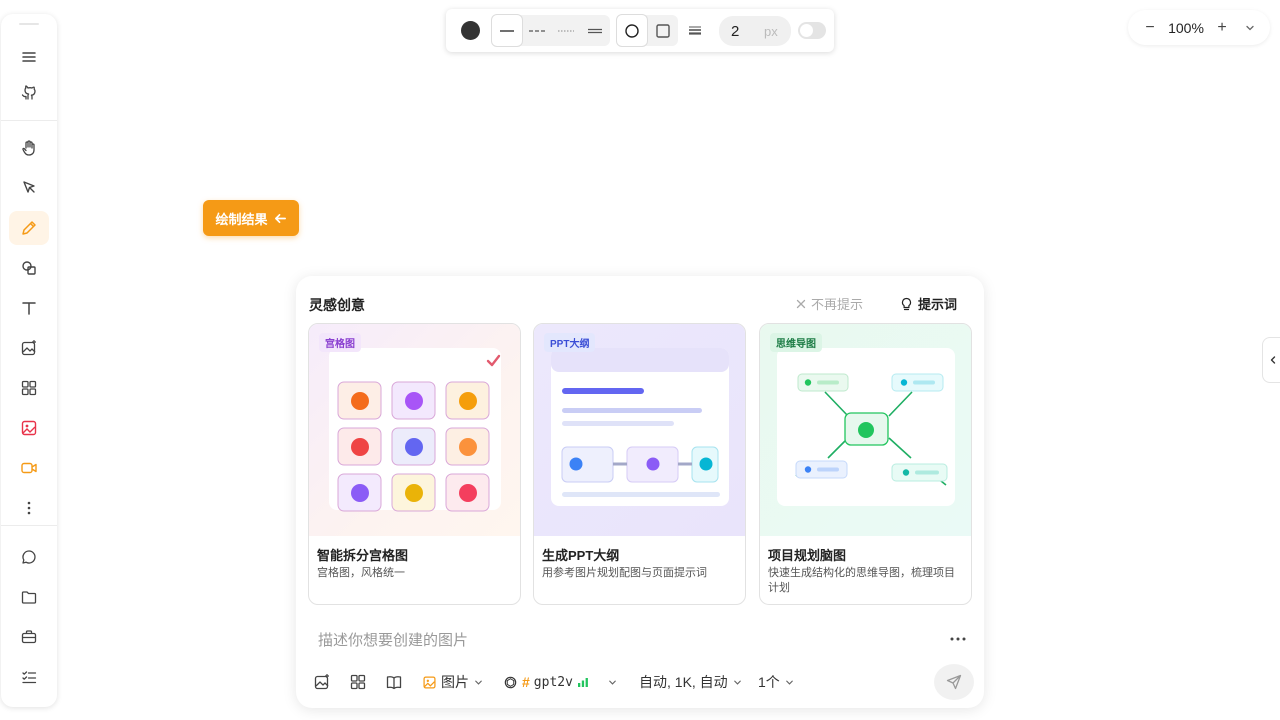  Describe the element at coordinates (453, 682) in the screenshot. I see `output-type-select: 图片` at that location.